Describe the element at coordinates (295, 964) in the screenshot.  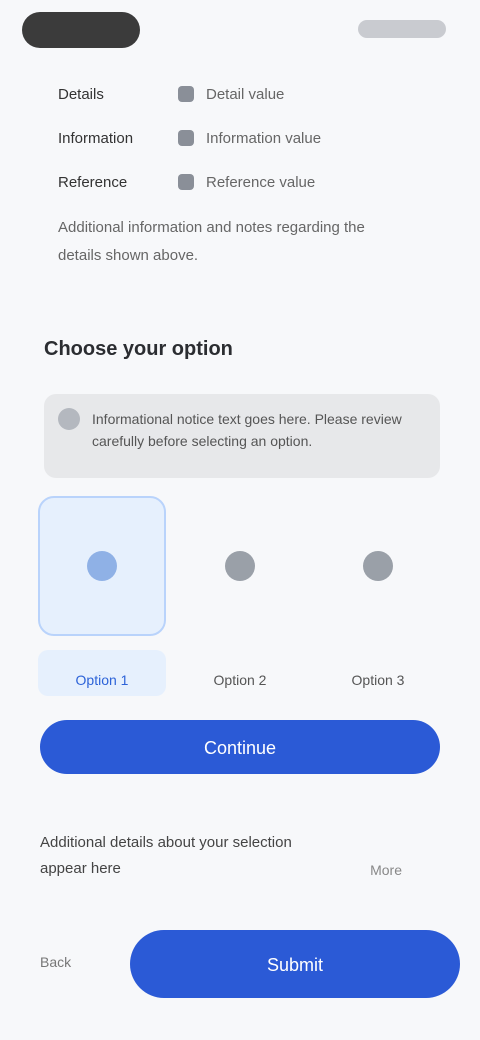
I see `submit-button: Submit` at that location.